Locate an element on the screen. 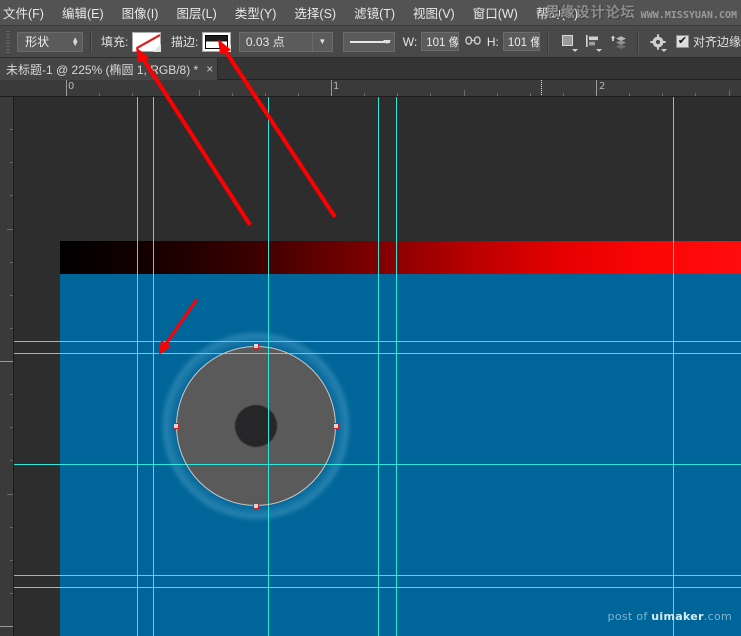  menu-filter: 滤镜(T) is located at coordinates (374, 12).